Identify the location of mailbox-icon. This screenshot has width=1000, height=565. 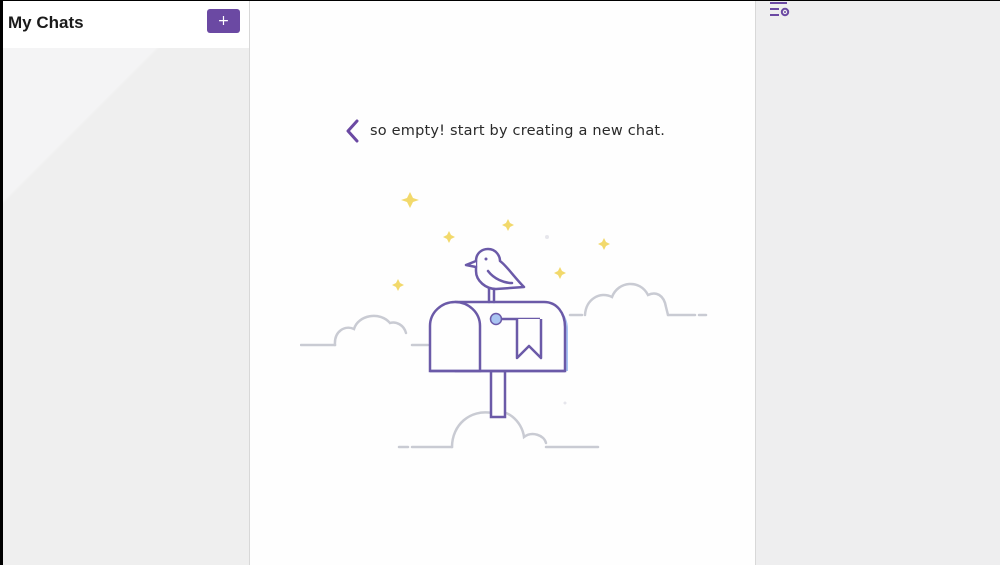
(498, 336).